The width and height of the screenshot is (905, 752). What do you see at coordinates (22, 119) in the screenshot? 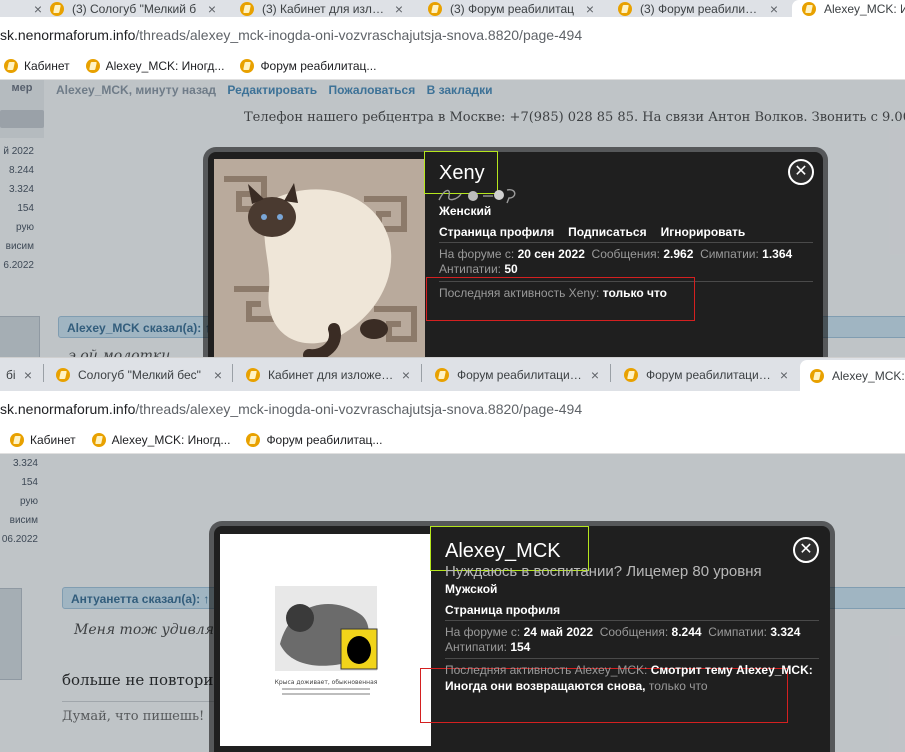
I see `sidebar-bar` at bounding box center [22, 119].